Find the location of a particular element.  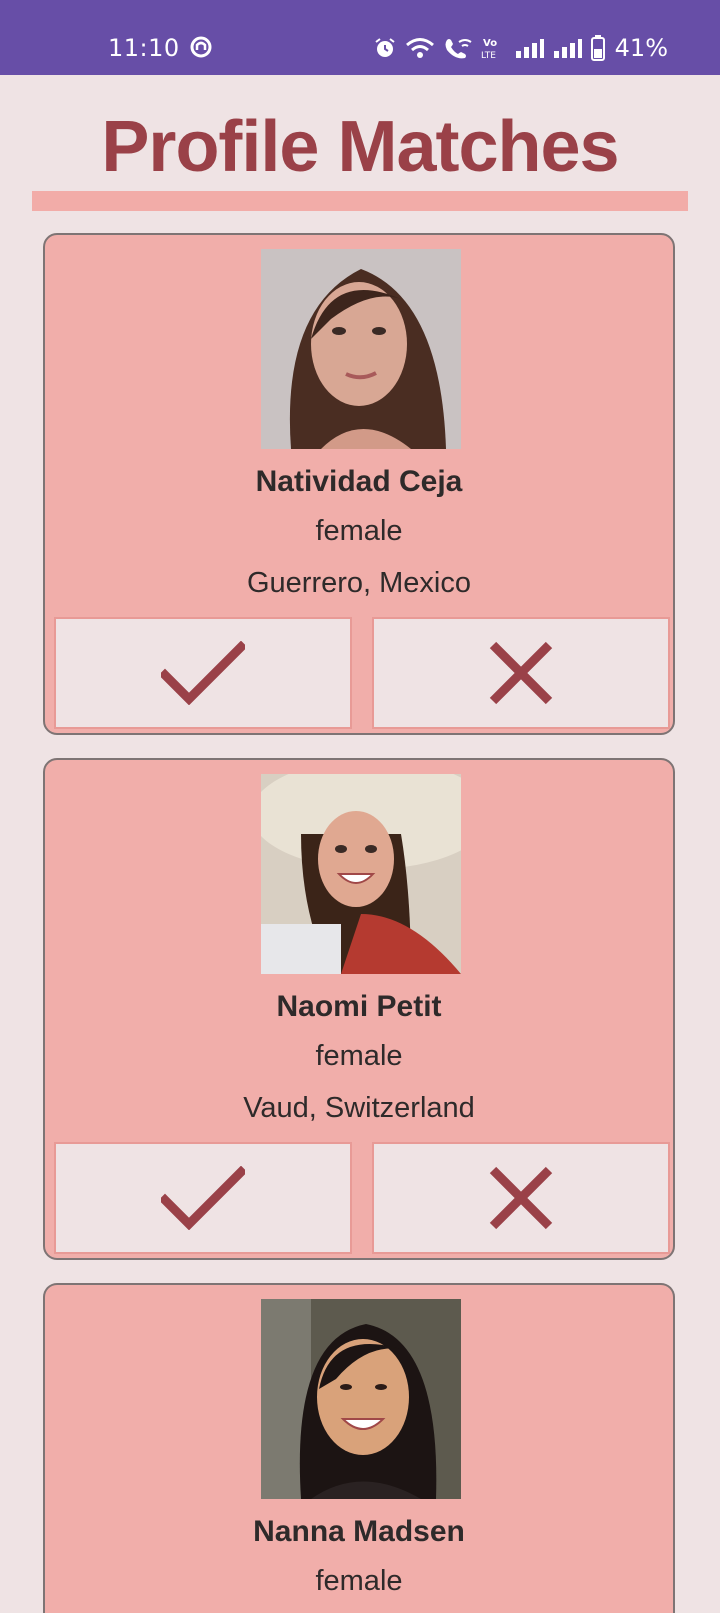

wifi-calling-icon is located at coordinates (458, 49).